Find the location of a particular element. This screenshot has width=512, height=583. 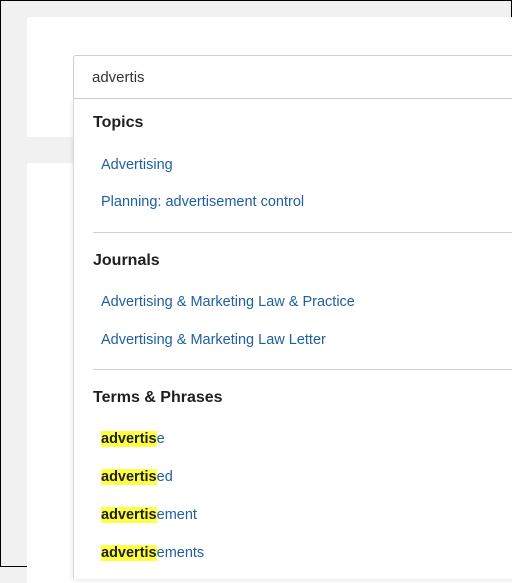

journals-heading: Journals is located at coordinates (126, 260).